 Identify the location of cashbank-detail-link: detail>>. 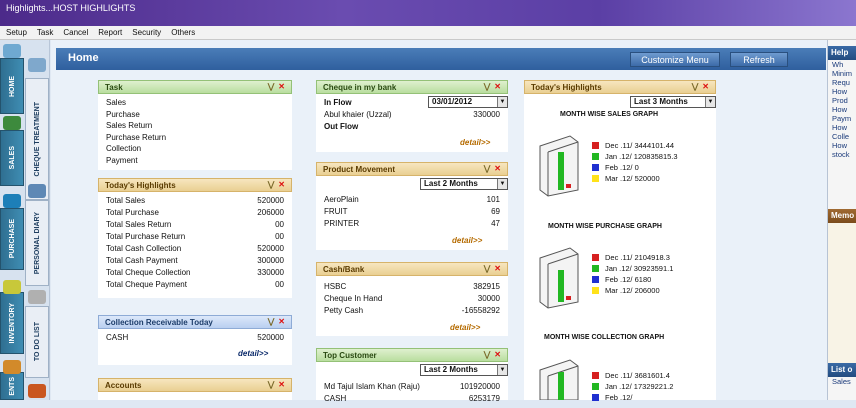
(465, 327).